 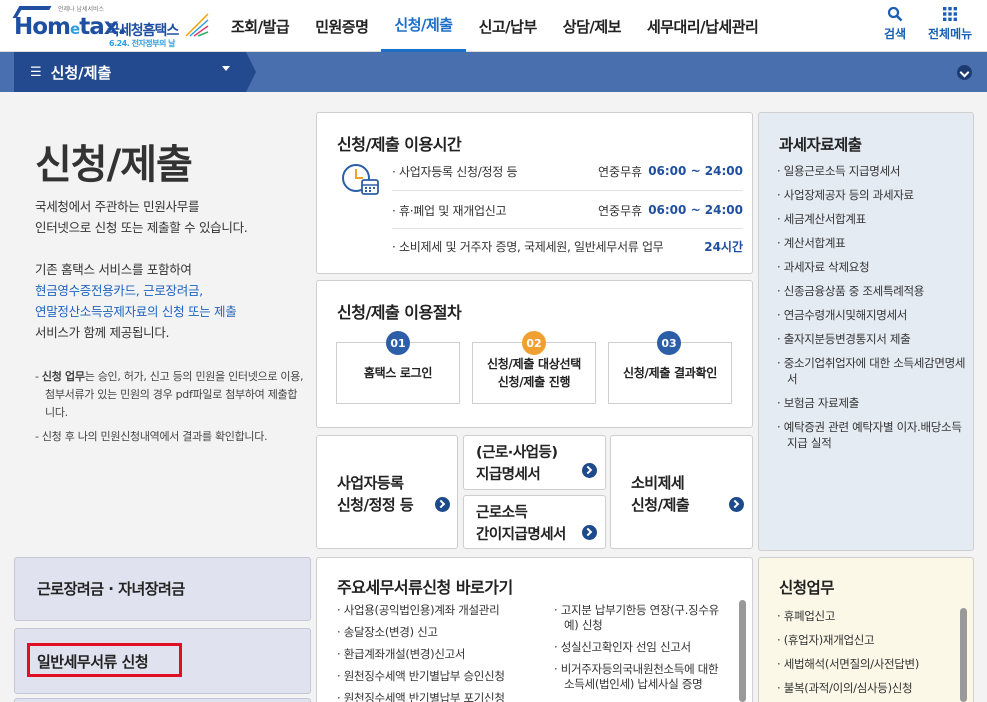 What do you see at coordinates (341, 26) in the screenshot?
I see `menu-certificate: 민원증명` at bounding box center [341, 26].